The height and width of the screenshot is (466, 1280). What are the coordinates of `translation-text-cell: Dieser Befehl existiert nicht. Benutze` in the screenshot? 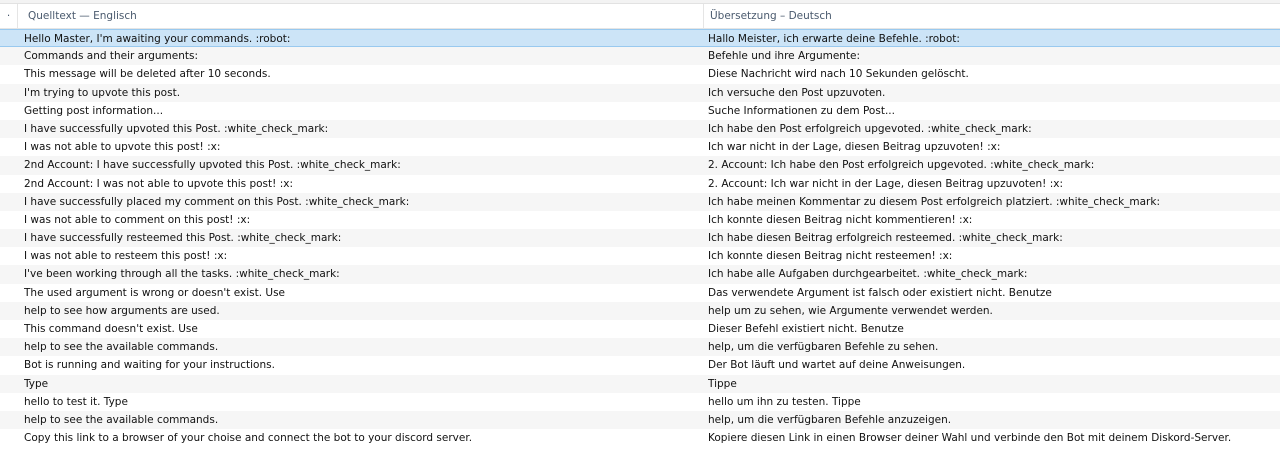 It's located at (991, 329).